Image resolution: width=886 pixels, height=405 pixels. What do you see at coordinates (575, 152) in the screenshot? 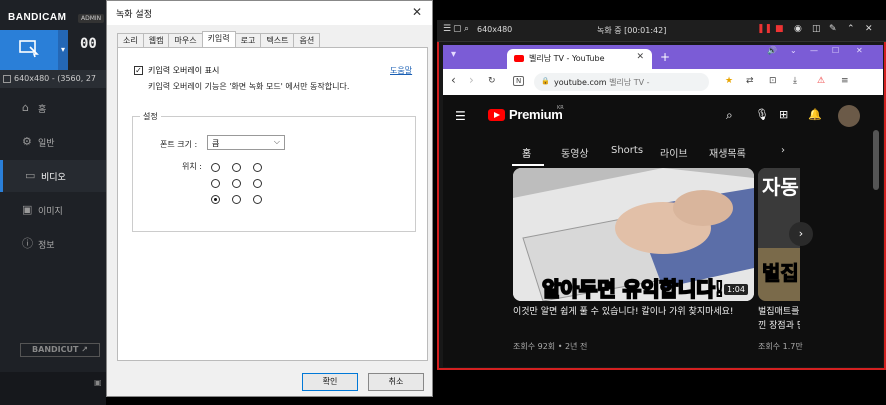
I see `tab-videos: 동영상` at bounding box center [575, 152].